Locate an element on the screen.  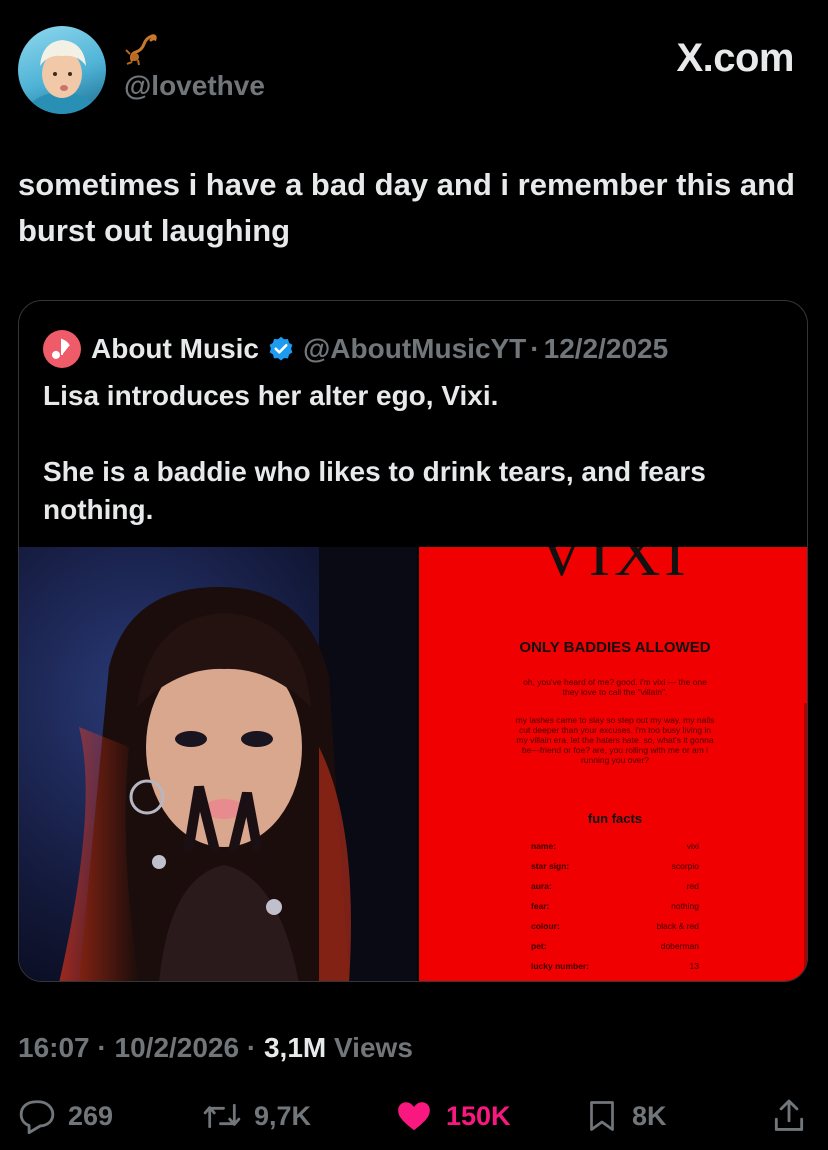
poster-scrollbar is located at coordinates (805, 838).